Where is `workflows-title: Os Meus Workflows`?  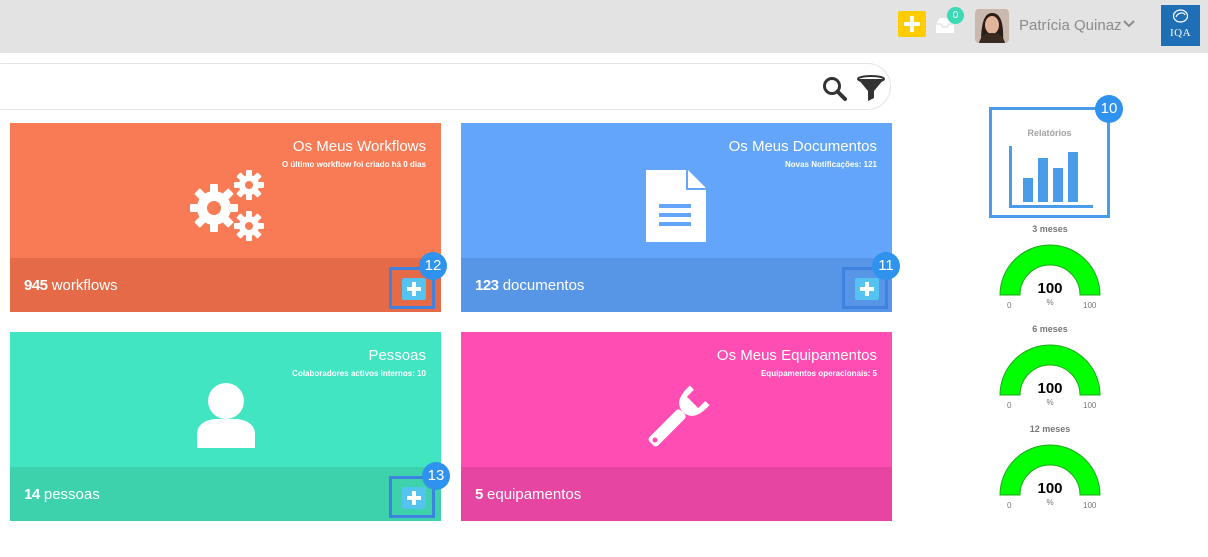
workflows-title: Os Meus Workflows is located at coordinates (359, 146).